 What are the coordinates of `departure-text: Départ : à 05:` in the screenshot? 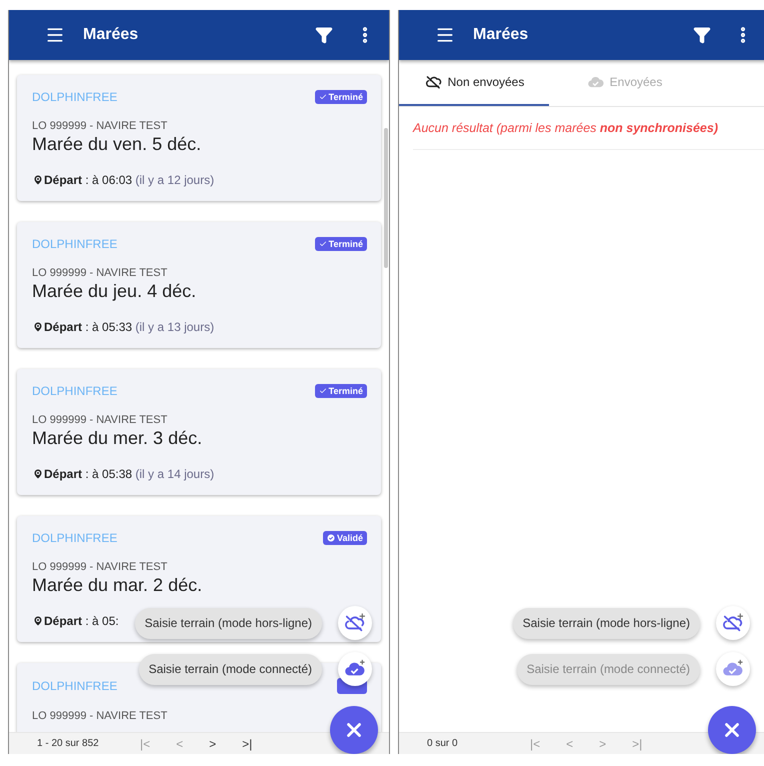 It's located at (81, 621).